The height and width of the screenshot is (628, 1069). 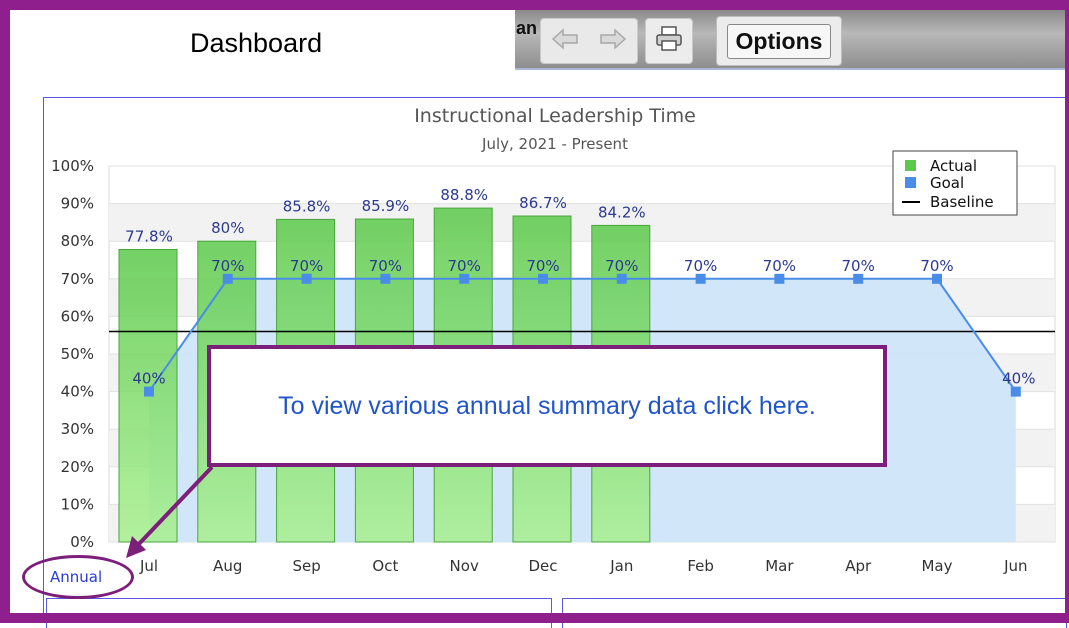 What do you see at coordinates (910, 182) in the screenshot?
I see `legend-goal-swatch` at bounding box center [910, 182].